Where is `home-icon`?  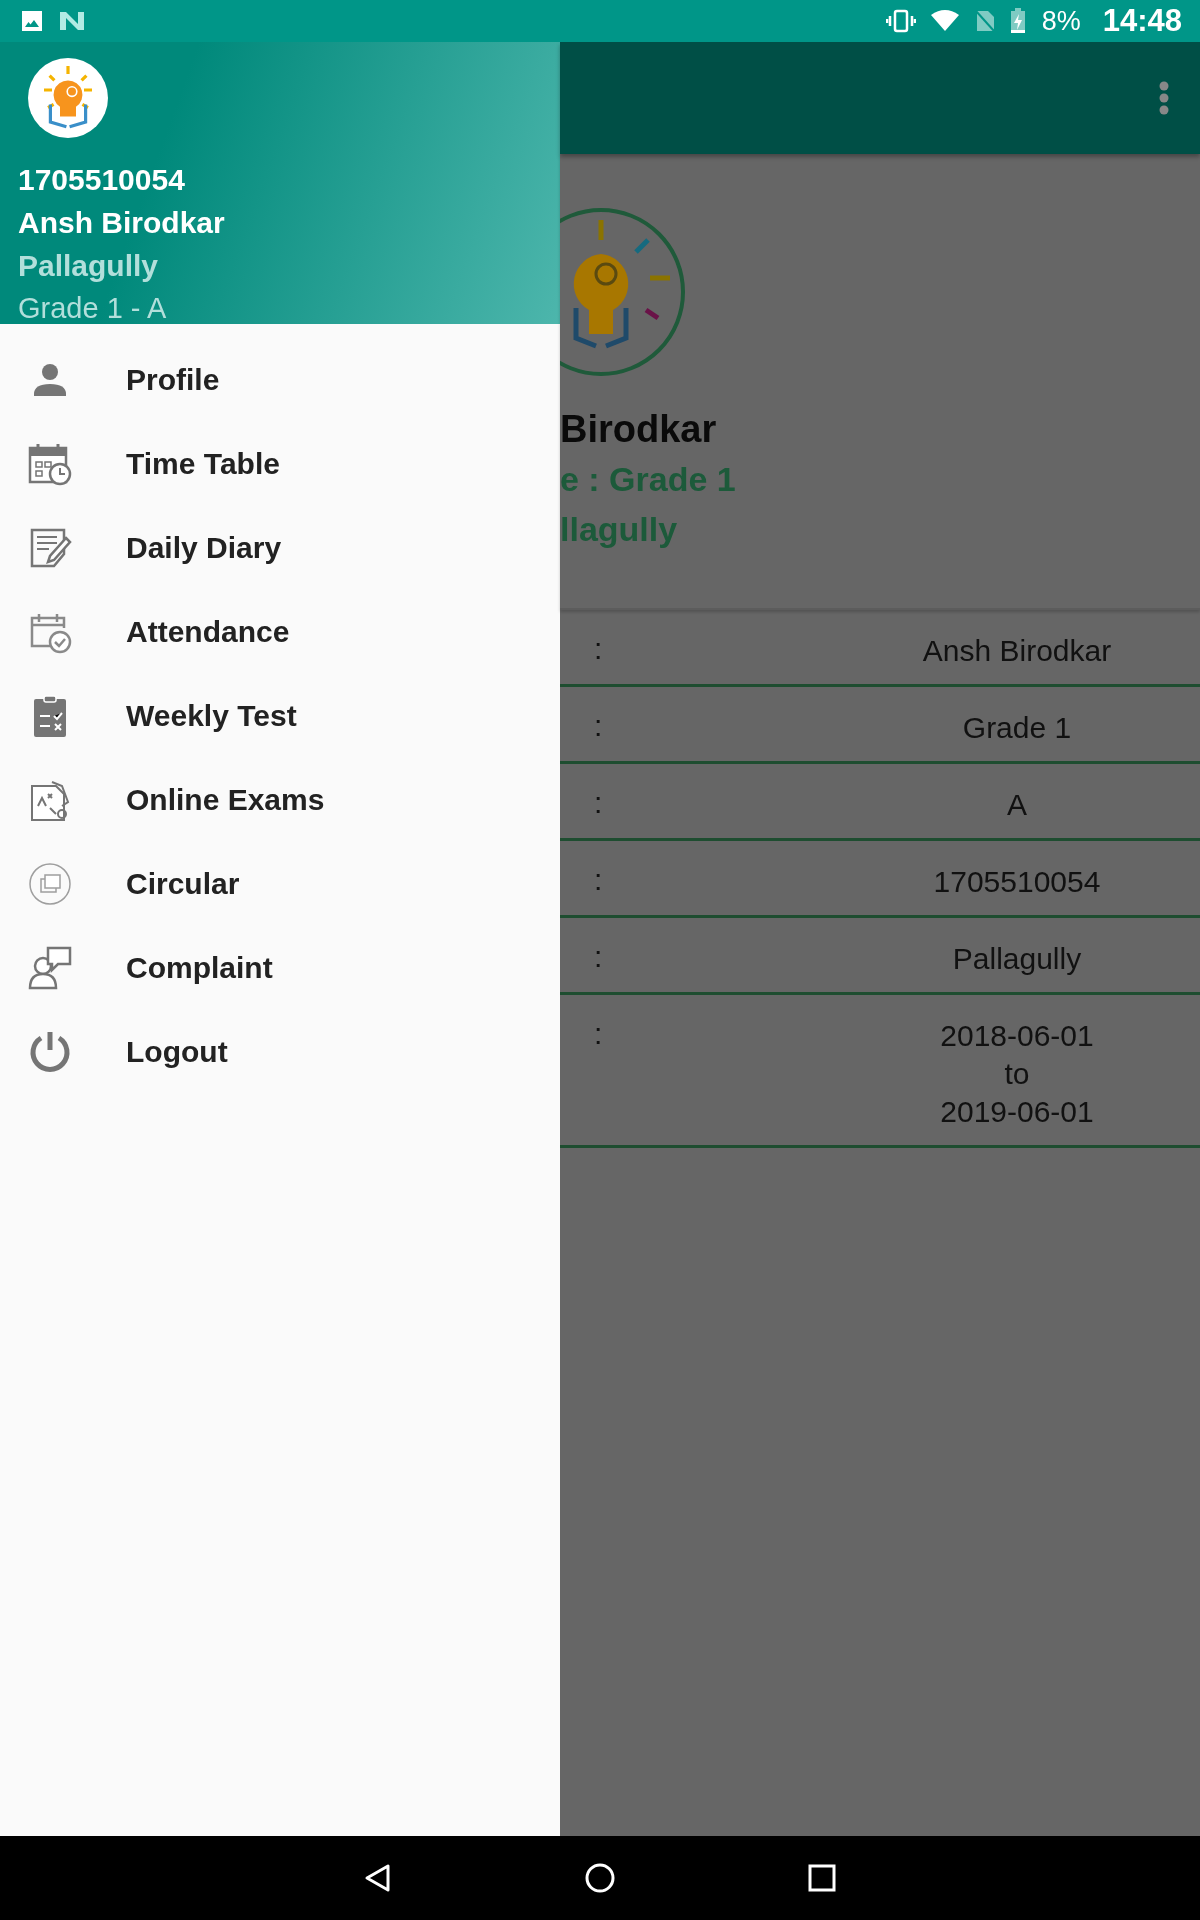 home-icon is located at coordinates (600, 1878).